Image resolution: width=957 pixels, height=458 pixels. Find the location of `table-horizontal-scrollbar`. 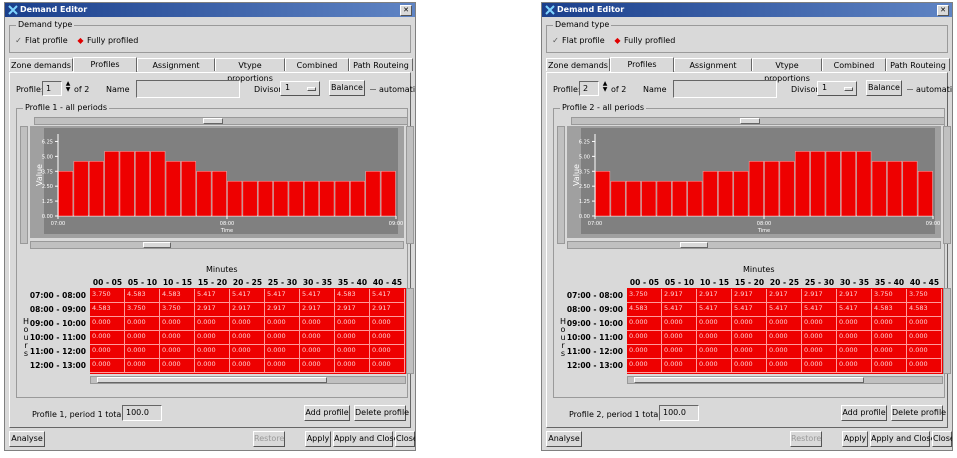

table-horizontal-scrollbar is located at coordinates (785, 380).